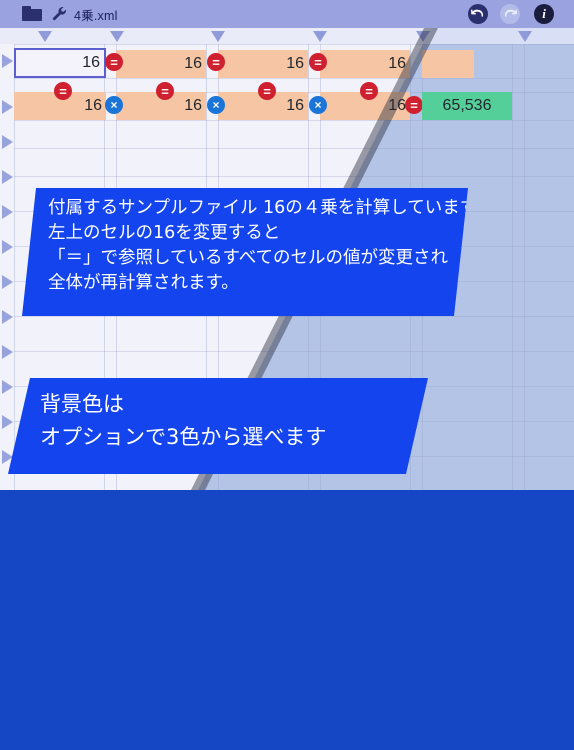 The width and height of the screenshot is (574, 750). I want to click on callout-background-text: 背景色は オプションで3色から選べます, so click(183, 420).